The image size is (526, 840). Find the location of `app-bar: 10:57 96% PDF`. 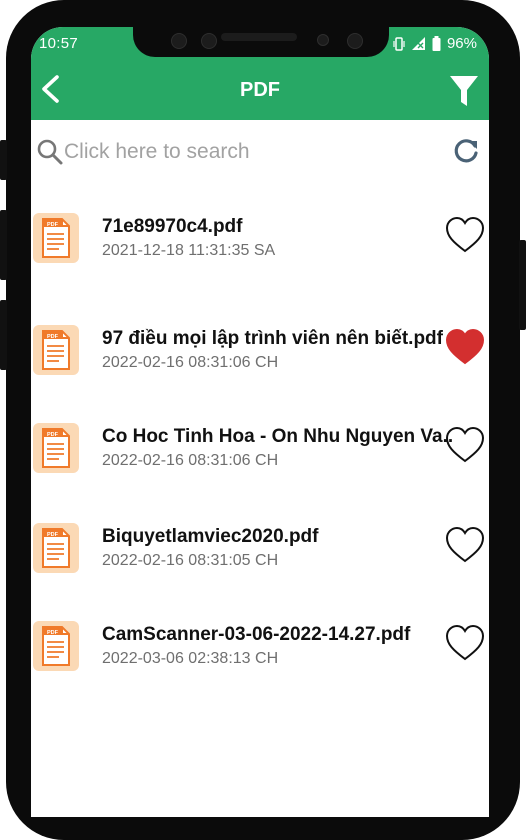

app-bar: 10:57 96% PDF is located at coordinates (260, 73).